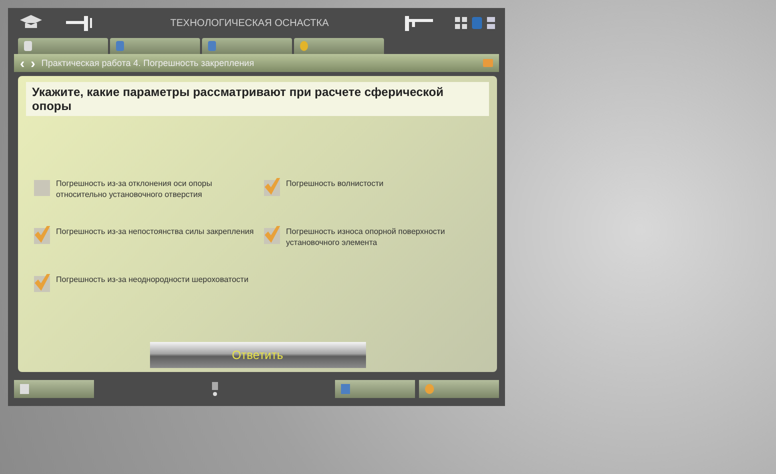  I want to click on option-label: Погрешность из-за непостоянства силы закрепления, so click(155, 231).